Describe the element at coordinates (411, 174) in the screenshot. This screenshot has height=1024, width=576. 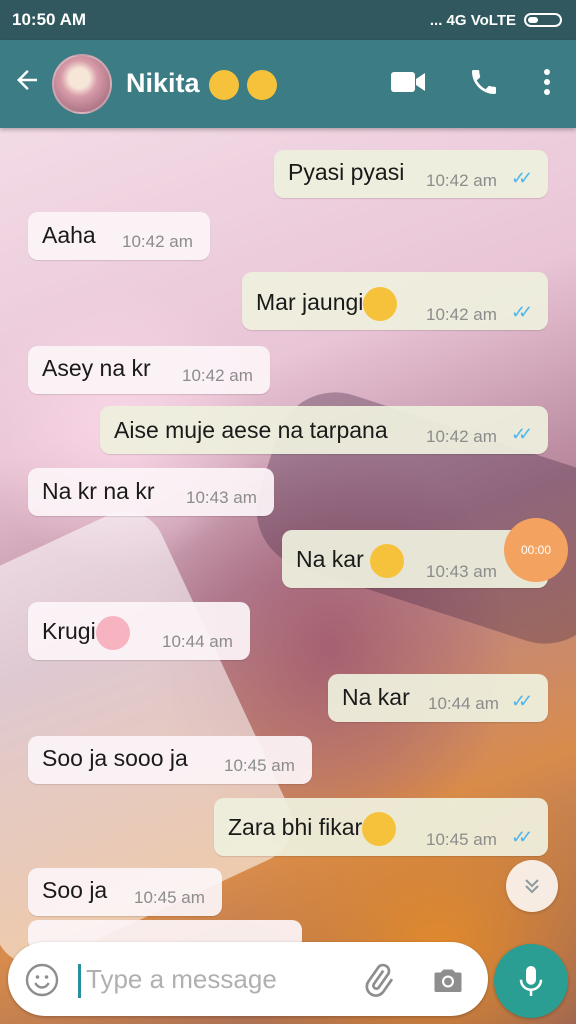
I see `message-outgoing: Pyasi pyasi 10:42 am ✓✓` at that location.